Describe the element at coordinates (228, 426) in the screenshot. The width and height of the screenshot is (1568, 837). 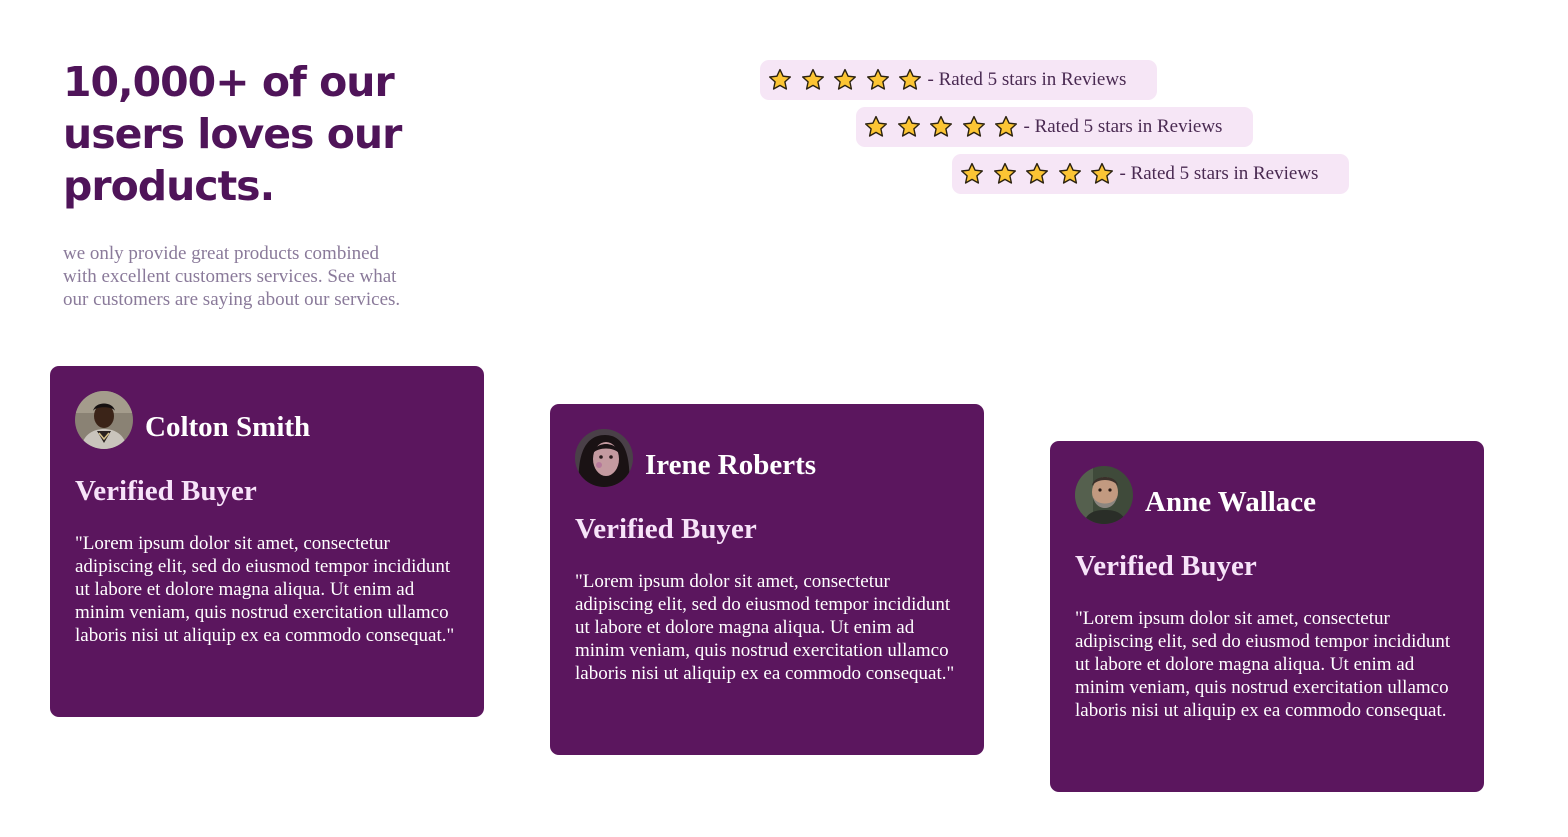
I see `reviewer-name: Colton Smith` at that location.